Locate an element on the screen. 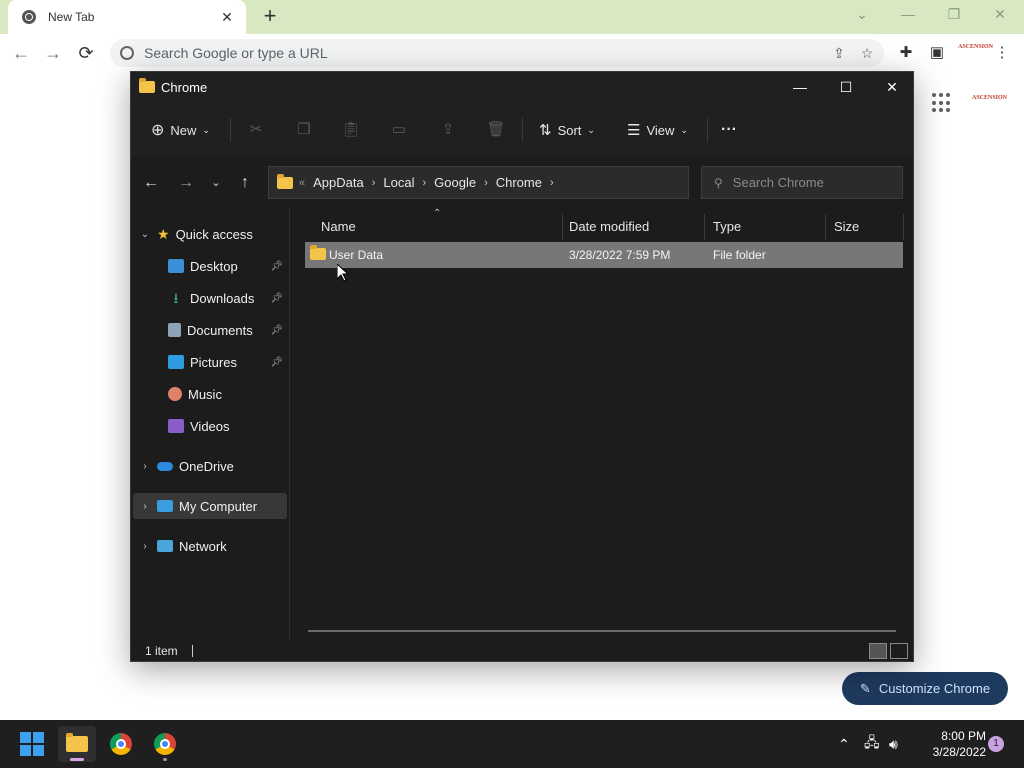  profile-avatar: ASCENSION is located at coordinates (975, 51).